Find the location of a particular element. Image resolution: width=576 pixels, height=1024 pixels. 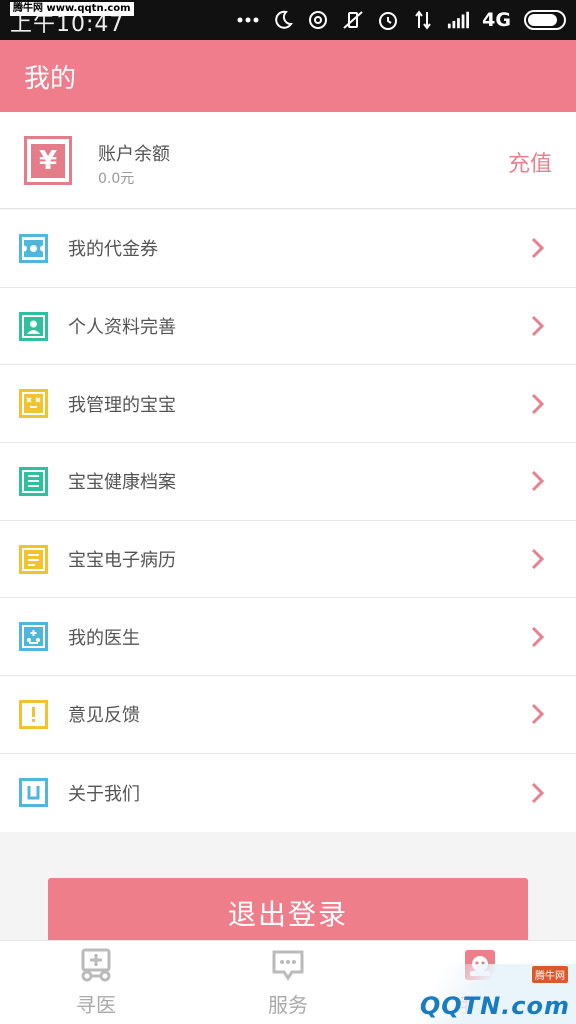

baby-face-icon is located at coordinates (33, 404).